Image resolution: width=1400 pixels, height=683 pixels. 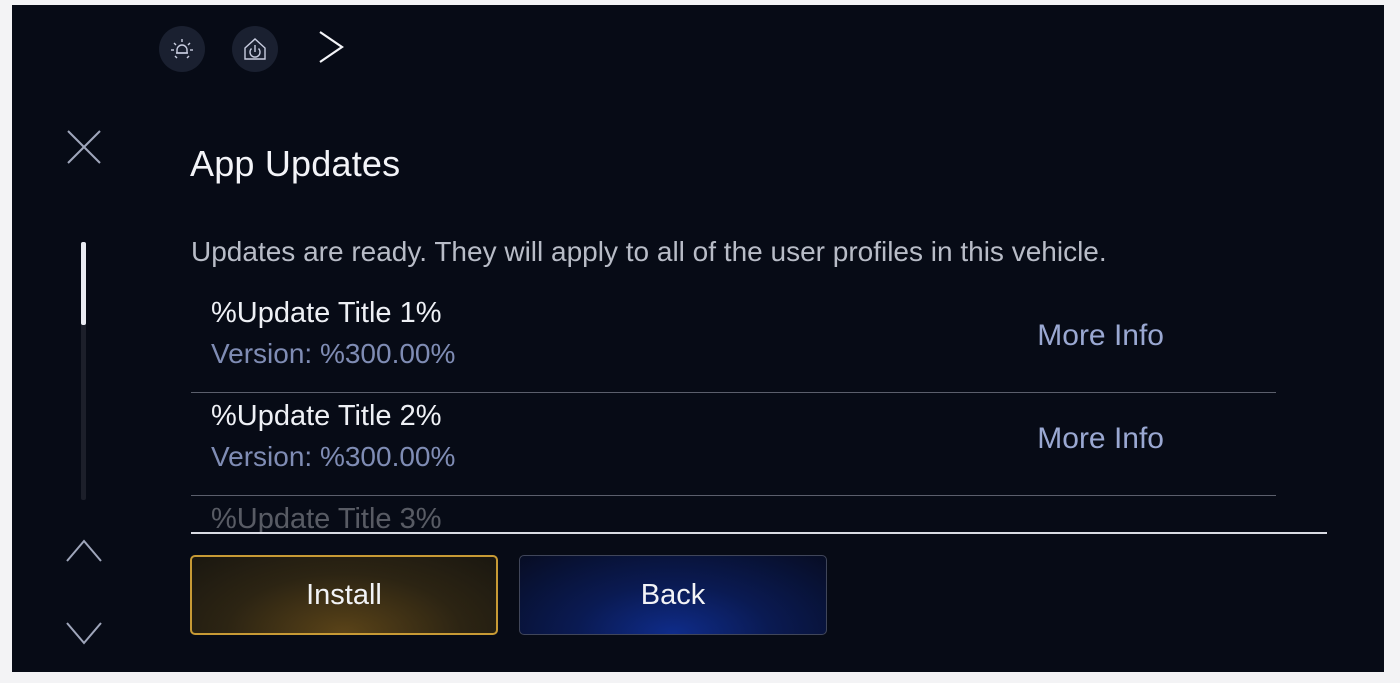 I want to click on home-power-icon, so click(x=255, y=49).